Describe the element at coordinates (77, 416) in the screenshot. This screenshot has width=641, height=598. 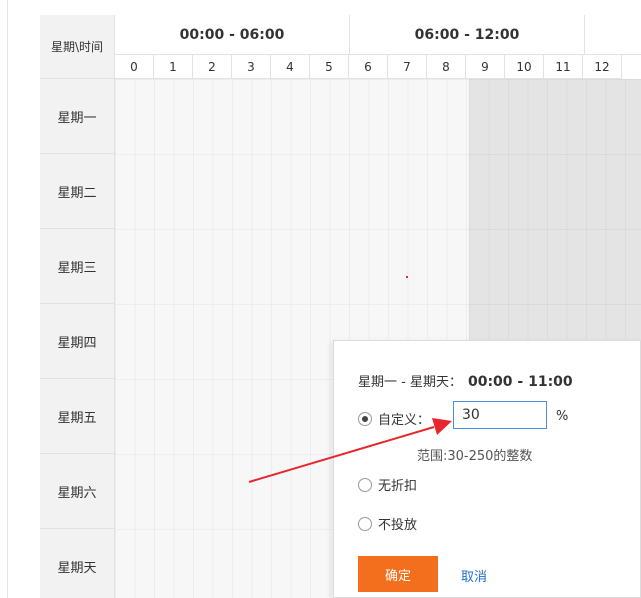
I see `day-label-friday: 星期五` at that location.